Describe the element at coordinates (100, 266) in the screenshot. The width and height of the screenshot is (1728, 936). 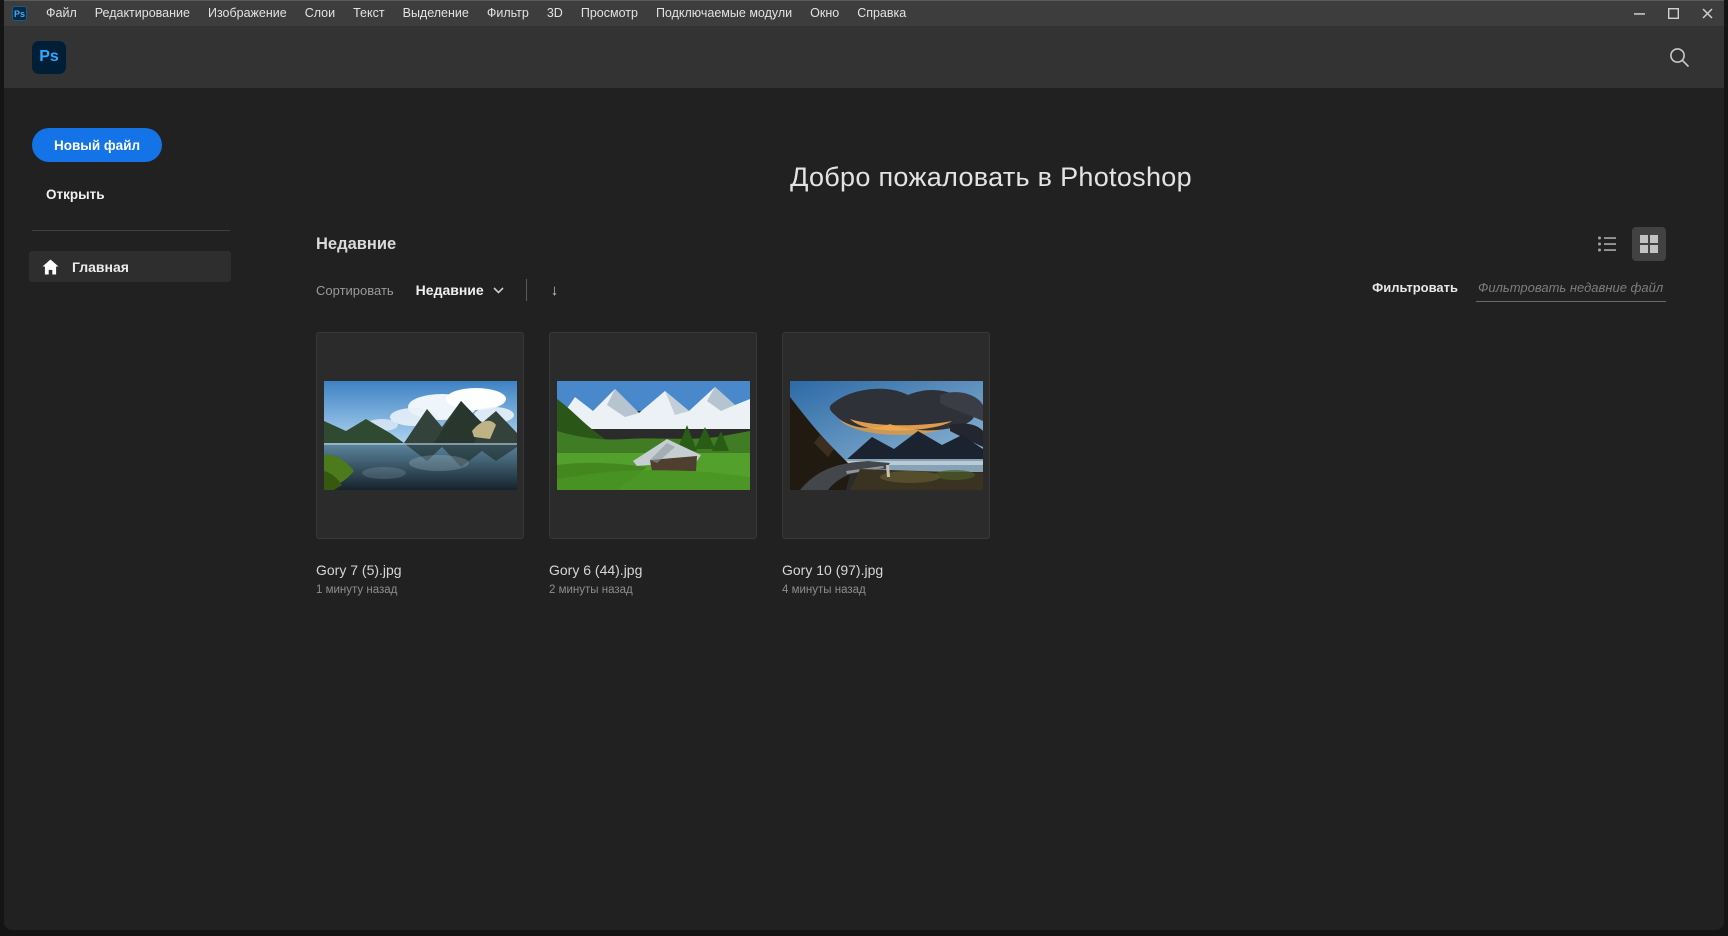
I see `sidebar-item-home-label: Главная` at that location.